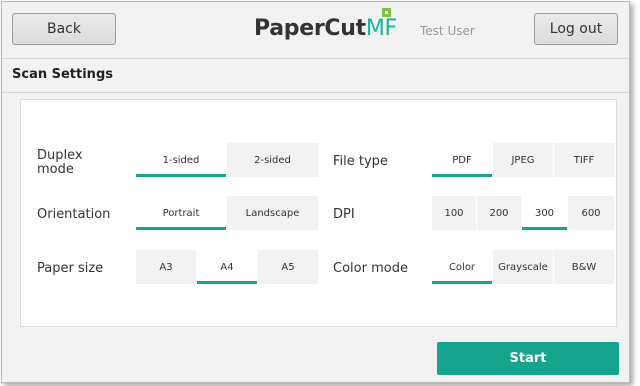 This screenshot has width=640, height=386. What do you see at coordinates (370, 268) in the screenshot?
I see `color-mode-label: Color mode` at bounding box center [370, 268].